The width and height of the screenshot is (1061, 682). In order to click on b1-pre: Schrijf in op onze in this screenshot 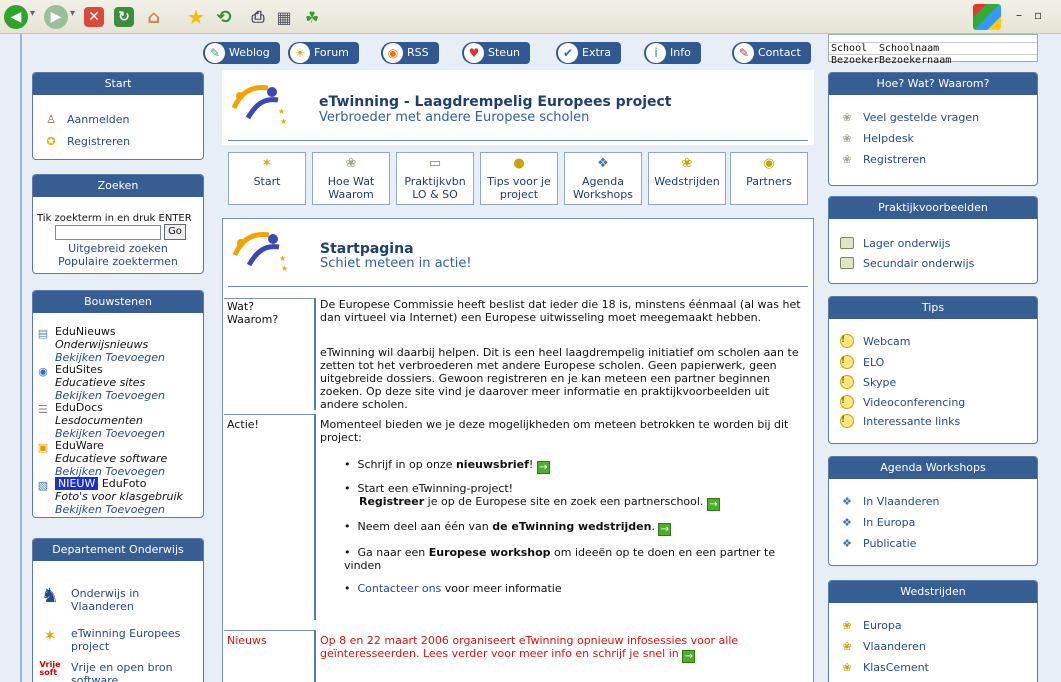, I will do `click(406, 464)`.